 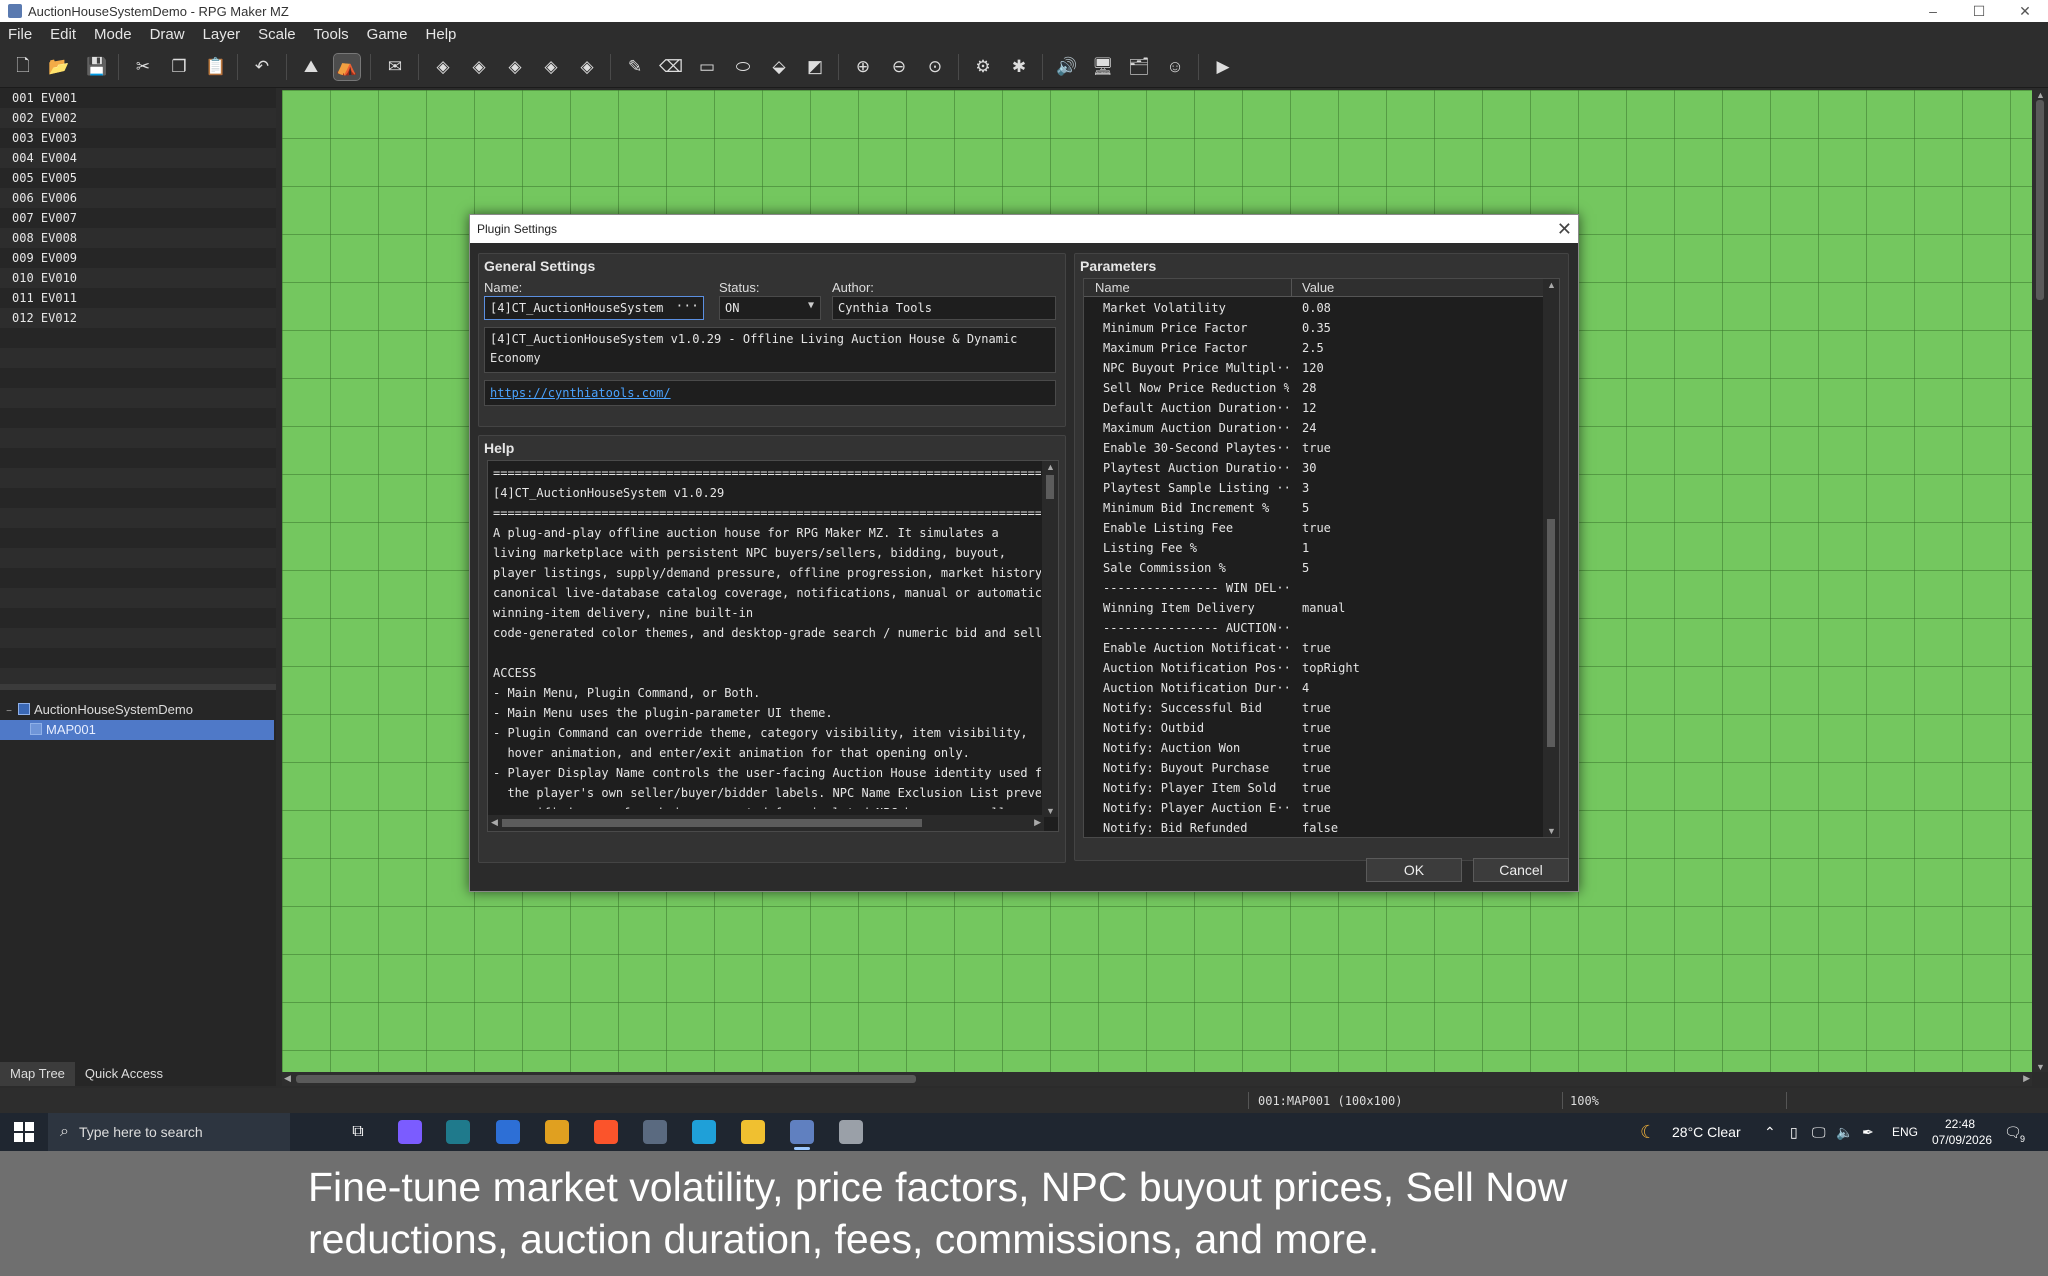 What do you see at coordinates (1314, 408) in the screenshot?
I see `parameter-row: Default Auction Duration··· 12` at bounding box center [1314, 408].